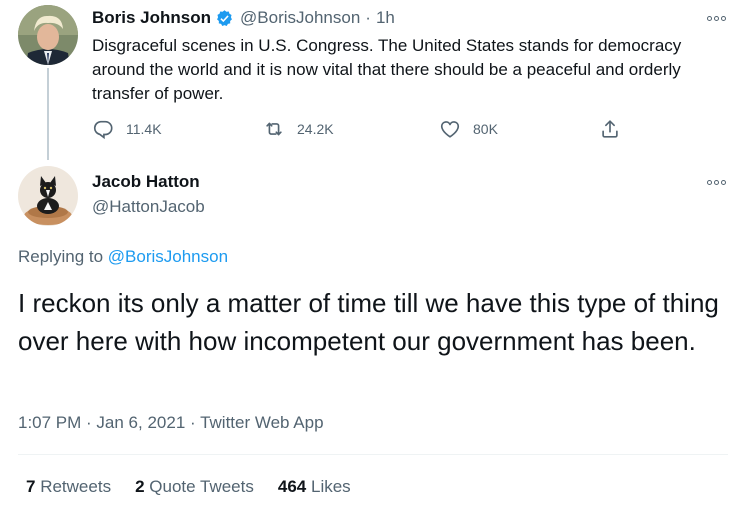 Image resolution: width=740 pixels, height=507 pixels. What do you see at coordinates (63, 256) in the screenshot?
I see `replying-to-prefix: Replying to` at bounding box center [63, 256].